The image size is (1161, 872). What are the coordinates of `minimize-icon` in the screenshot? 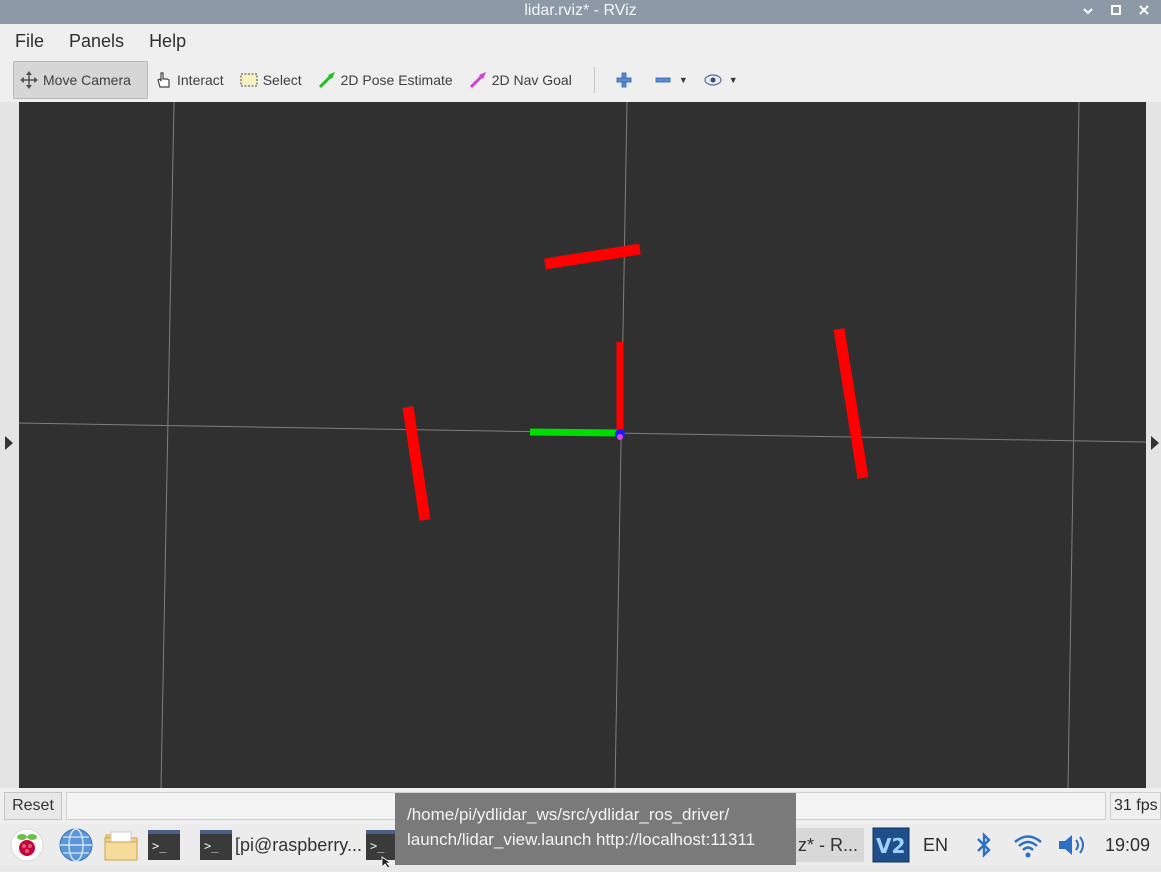 It's located at (1088, 12).